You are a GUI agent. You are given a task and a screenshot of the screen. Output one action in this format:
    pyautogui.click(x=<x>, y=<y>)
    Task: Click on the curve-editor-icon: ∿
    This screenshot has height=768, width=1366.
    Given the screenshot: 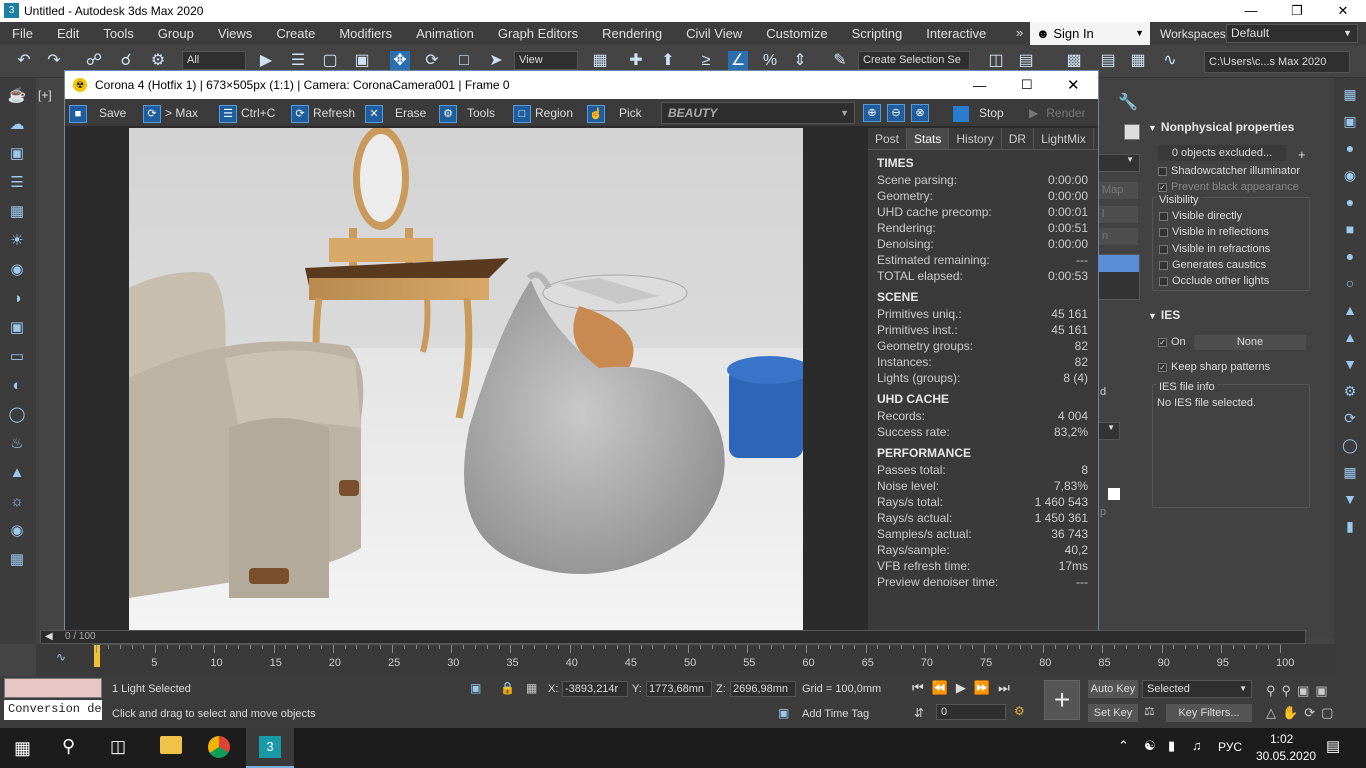 What is the action you would take?
    pyautogui.click(x=1170, y=61)
    